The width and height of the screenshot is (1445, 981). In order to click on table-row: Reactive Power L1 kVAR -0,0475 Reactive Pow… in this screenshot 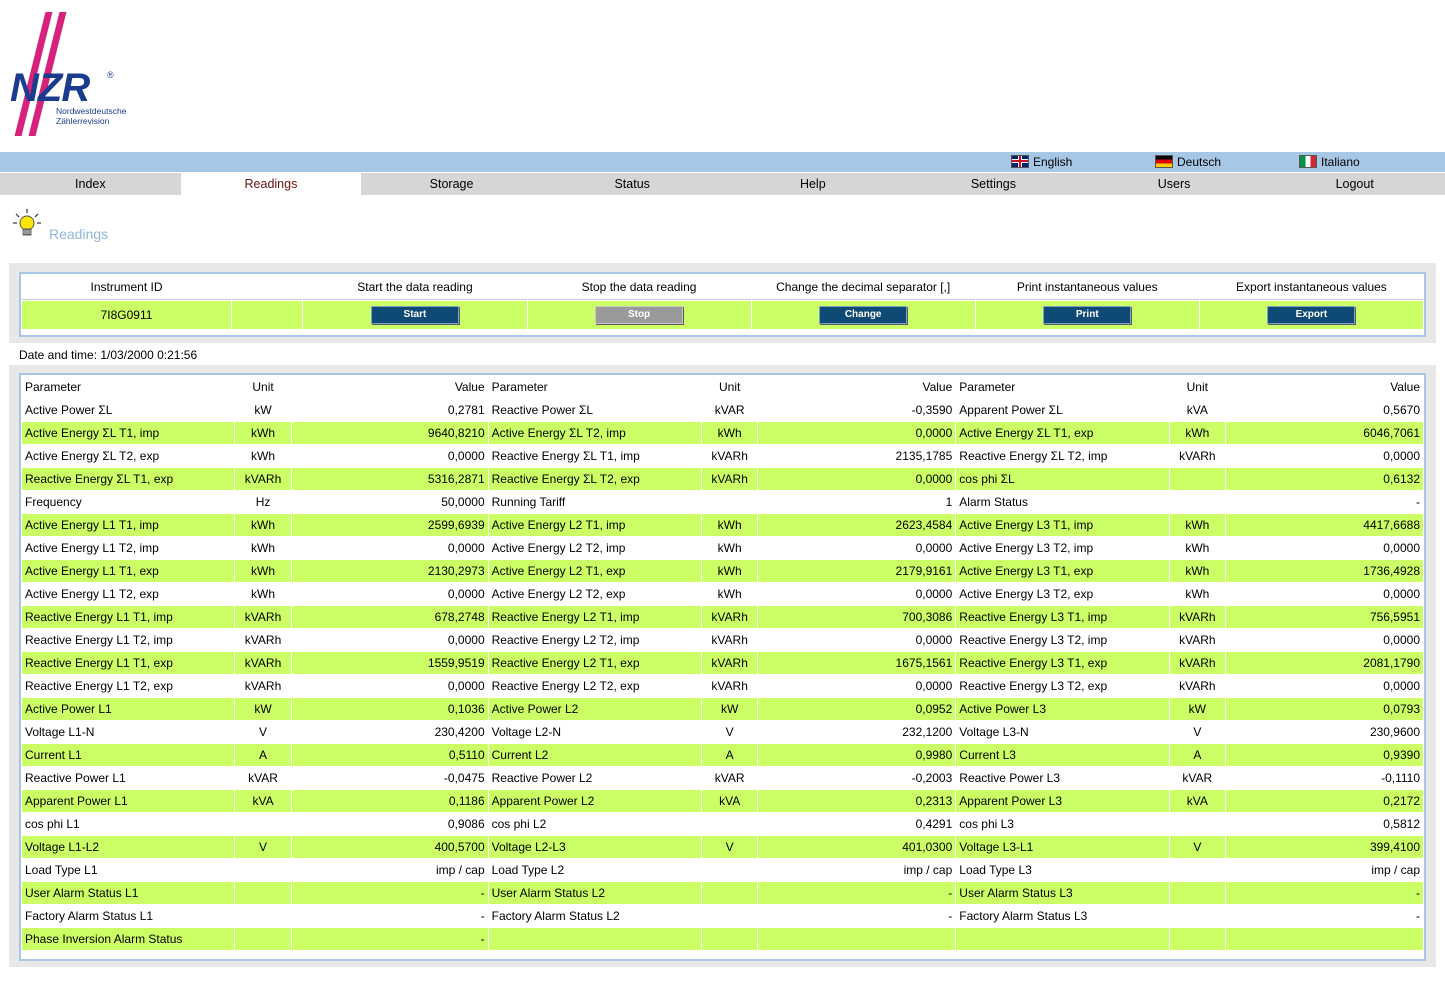, I will do `click(722, 778)`.